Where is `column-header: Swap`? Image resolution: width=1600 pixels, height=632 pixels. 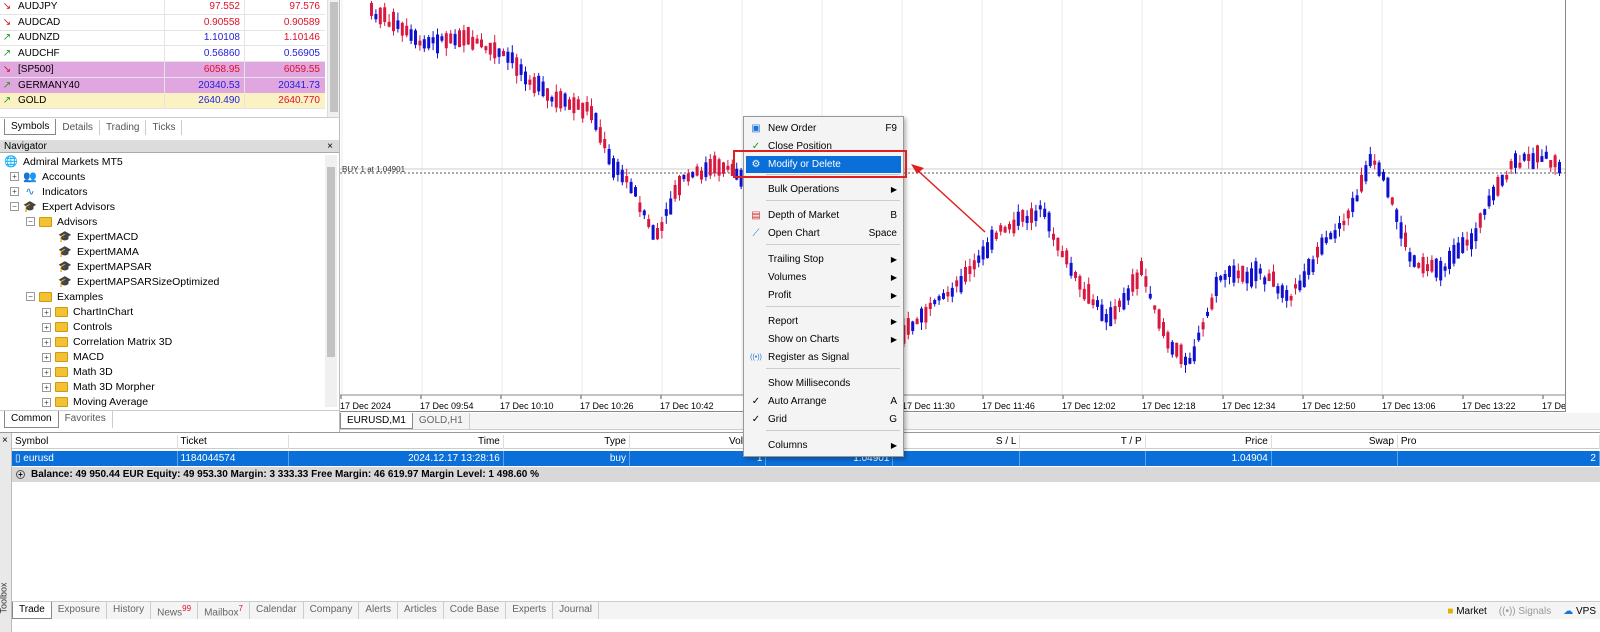 column-header: Swap is located at coordinates (1335, 442).